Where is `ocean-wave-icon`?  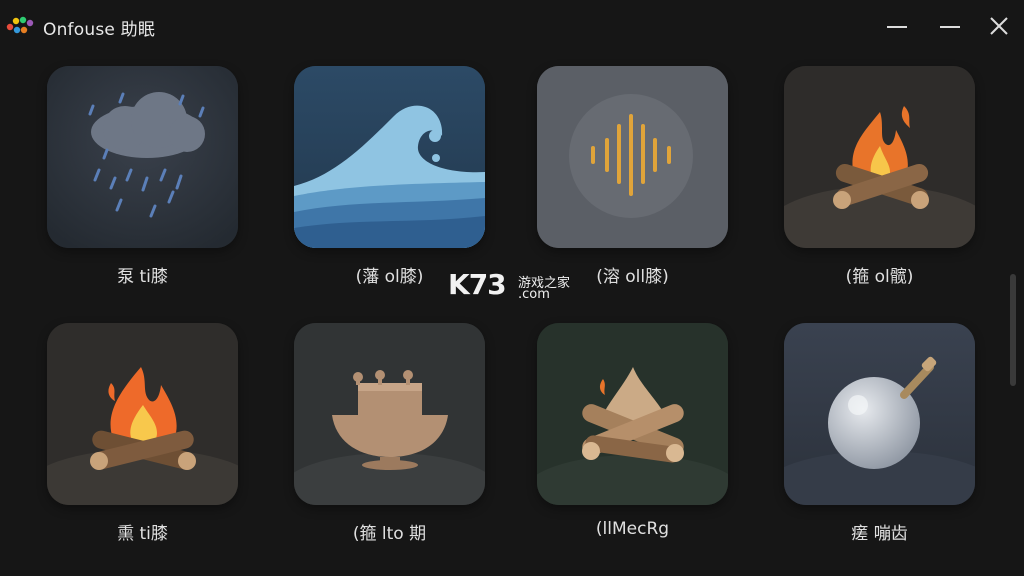
ocean-wave-icon is located at coordinates (389, 157).